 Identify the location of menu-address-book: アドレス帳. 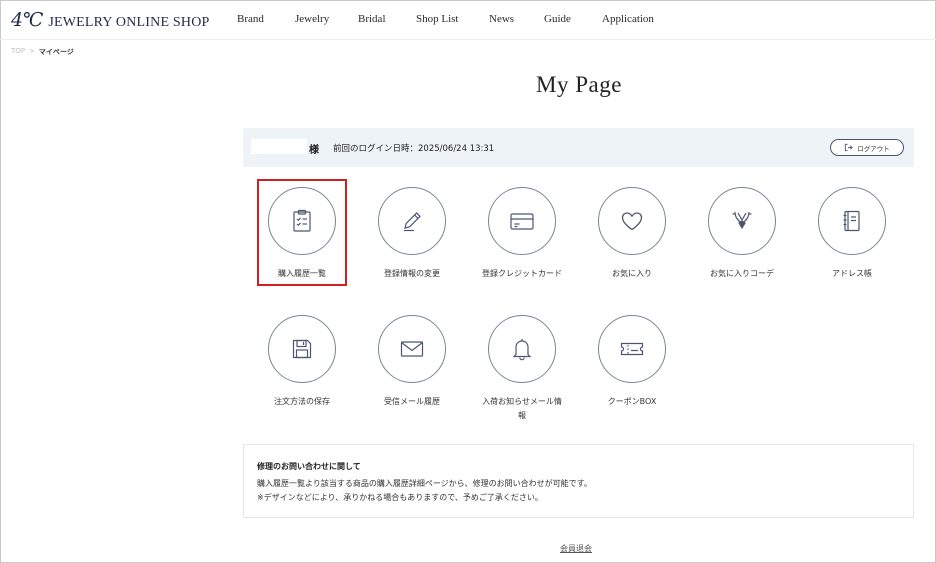
(852, 234).